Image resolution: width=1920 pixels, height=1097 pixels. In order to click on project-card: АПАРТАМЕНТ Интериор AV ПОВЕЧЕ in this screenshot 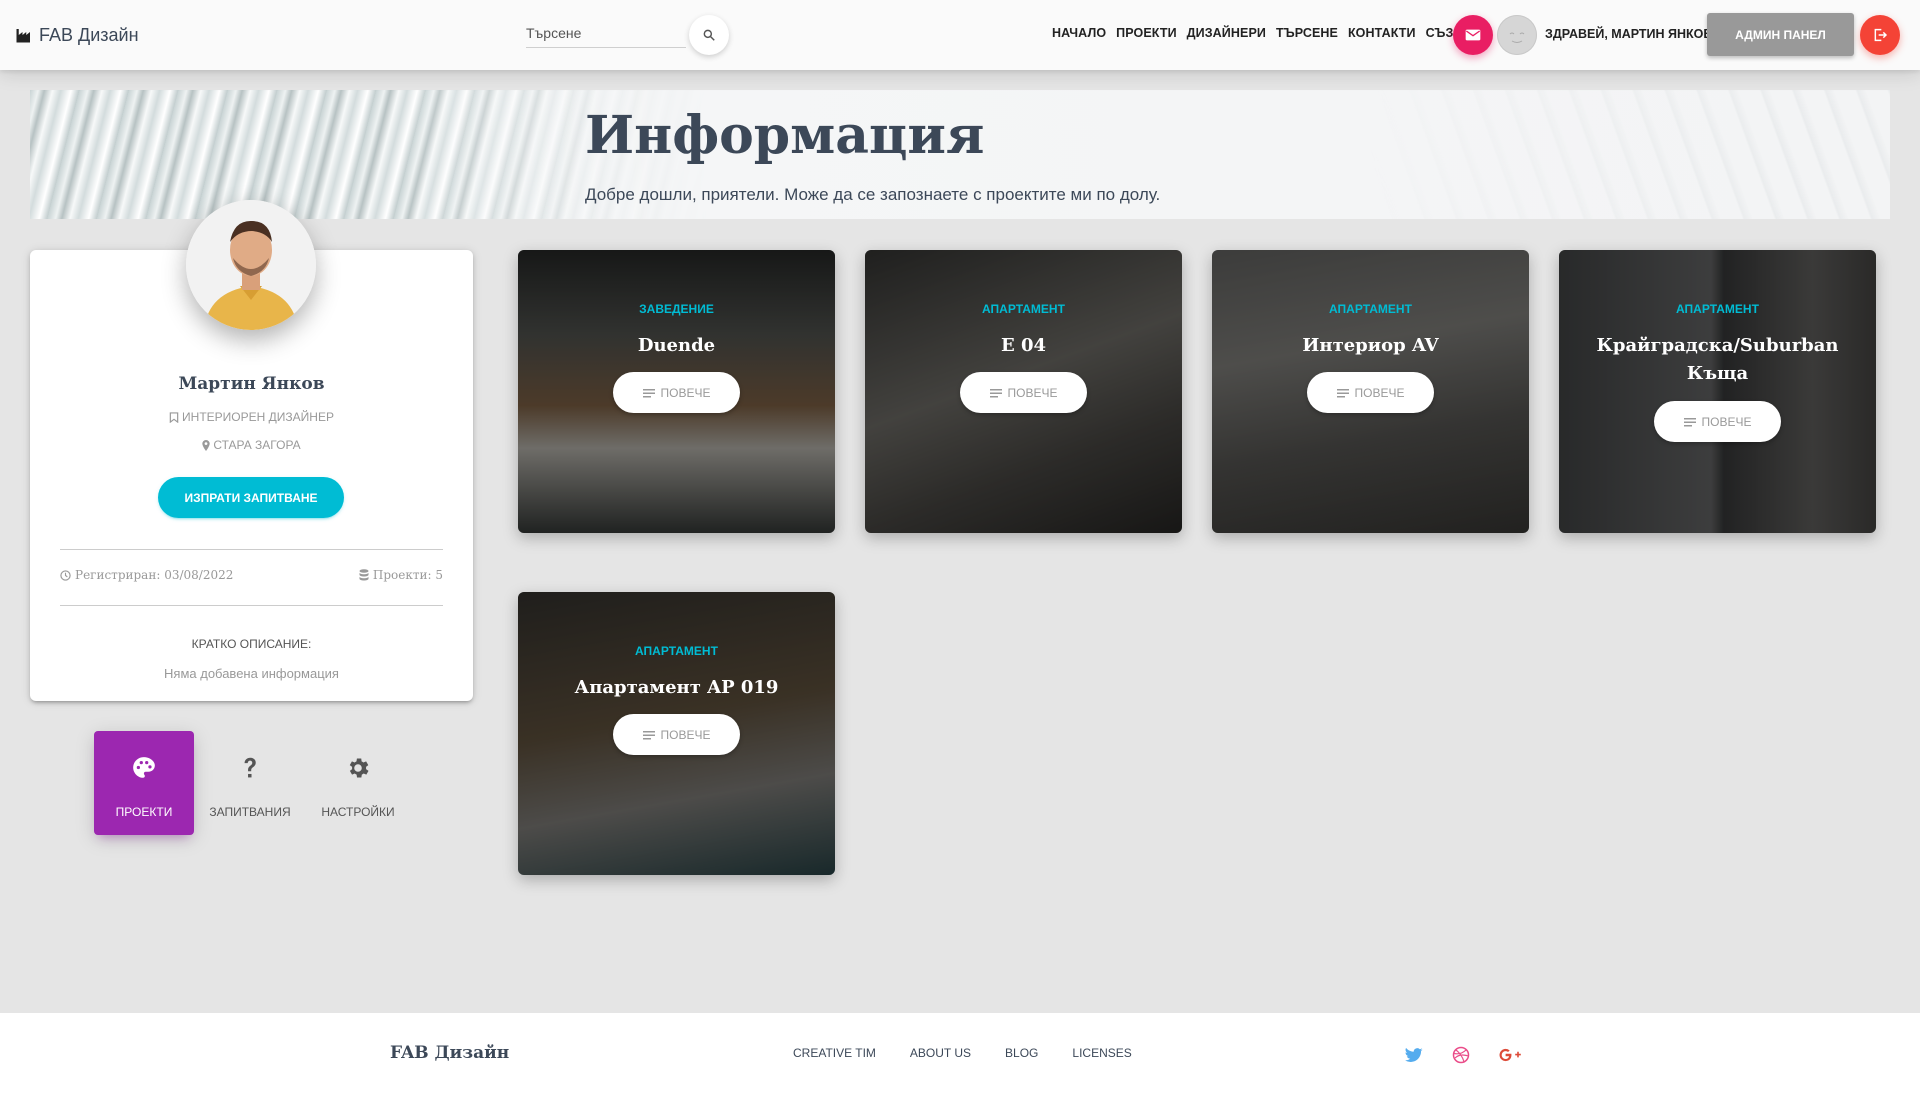, I will do `click(1370, 391)`.